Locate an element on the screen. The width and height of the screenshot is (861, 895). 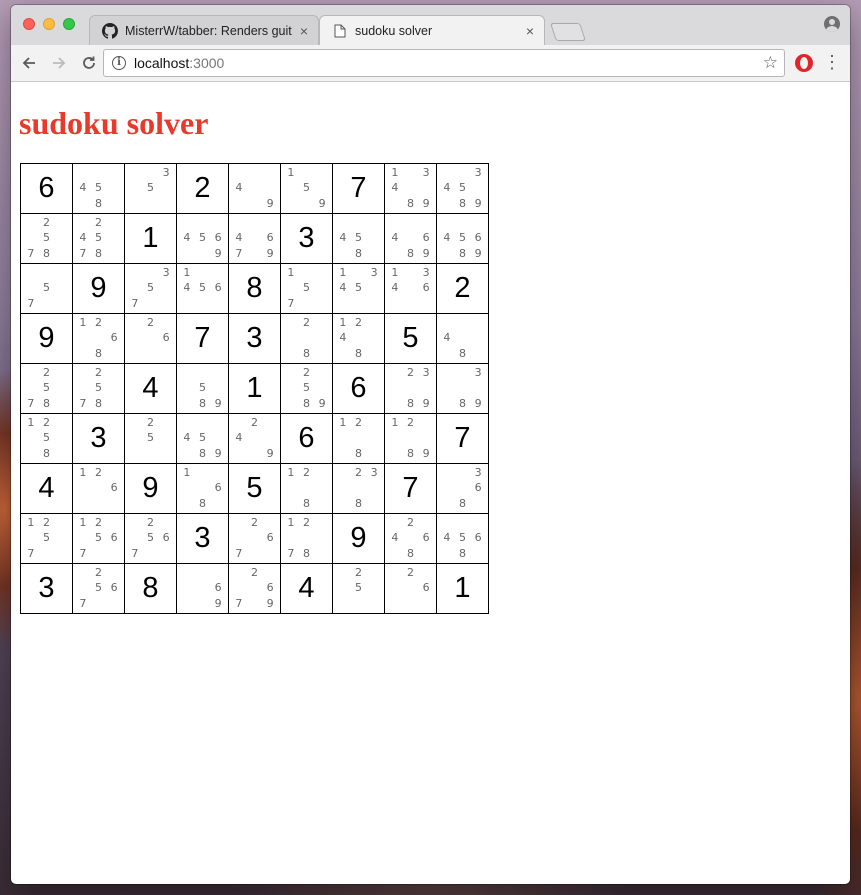
sudoku-cell-candidates: 24 68 is located at coordinates (411, 539).